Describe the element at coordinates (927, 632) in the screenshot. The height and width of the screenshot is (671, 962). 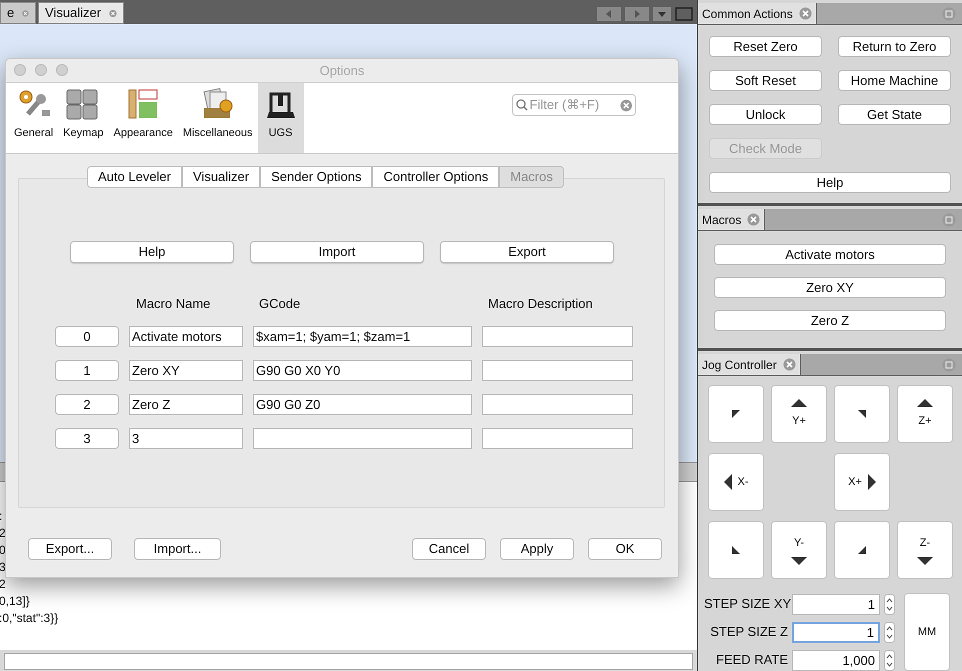
I see `units-button: MM` at that location.